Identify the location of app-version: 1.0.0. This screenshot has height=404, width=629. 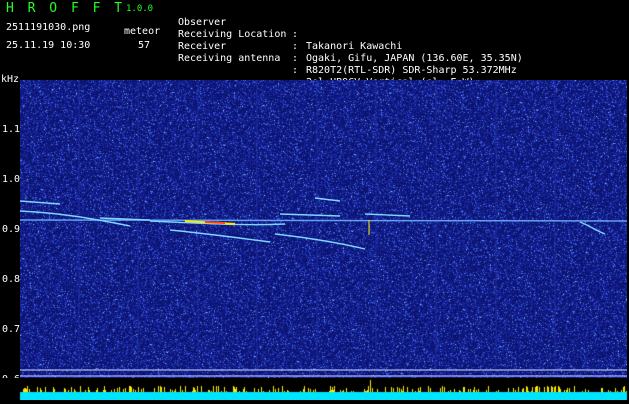
(140, 9).